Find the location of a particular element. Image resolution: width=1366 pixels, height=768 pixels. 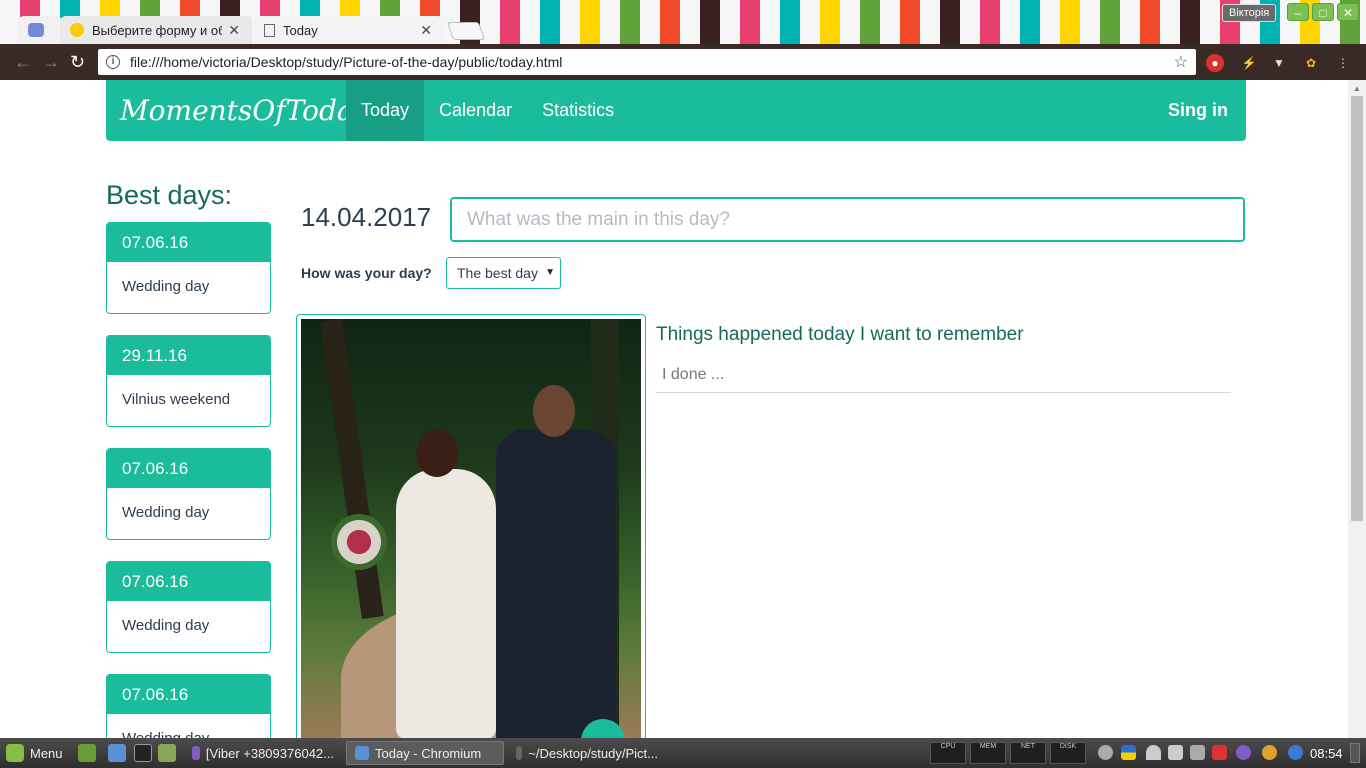

clock: 08:54 is located at coordinates (1326, 753).